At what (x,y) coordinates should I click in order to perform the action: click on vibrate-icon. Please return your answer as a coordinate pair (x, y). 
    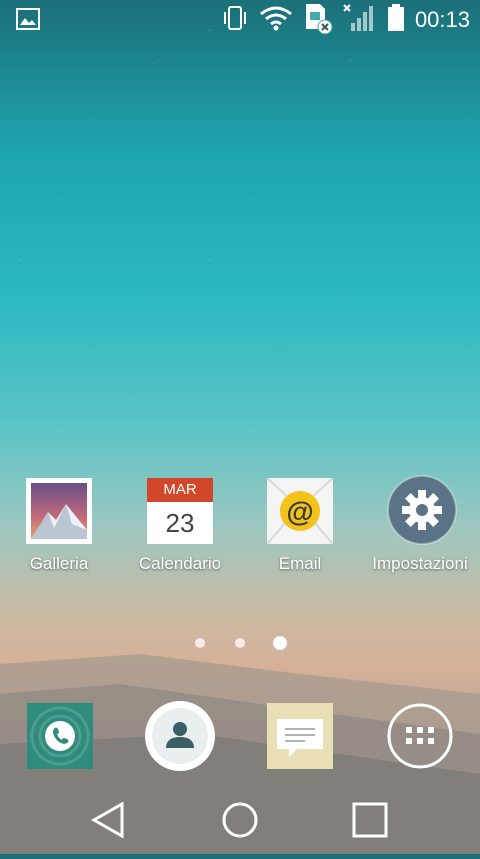
    Looking at the image, I should click on (235, 20).